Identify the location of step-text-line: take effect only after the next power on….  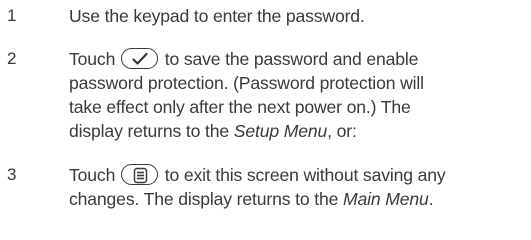
(240, 107).